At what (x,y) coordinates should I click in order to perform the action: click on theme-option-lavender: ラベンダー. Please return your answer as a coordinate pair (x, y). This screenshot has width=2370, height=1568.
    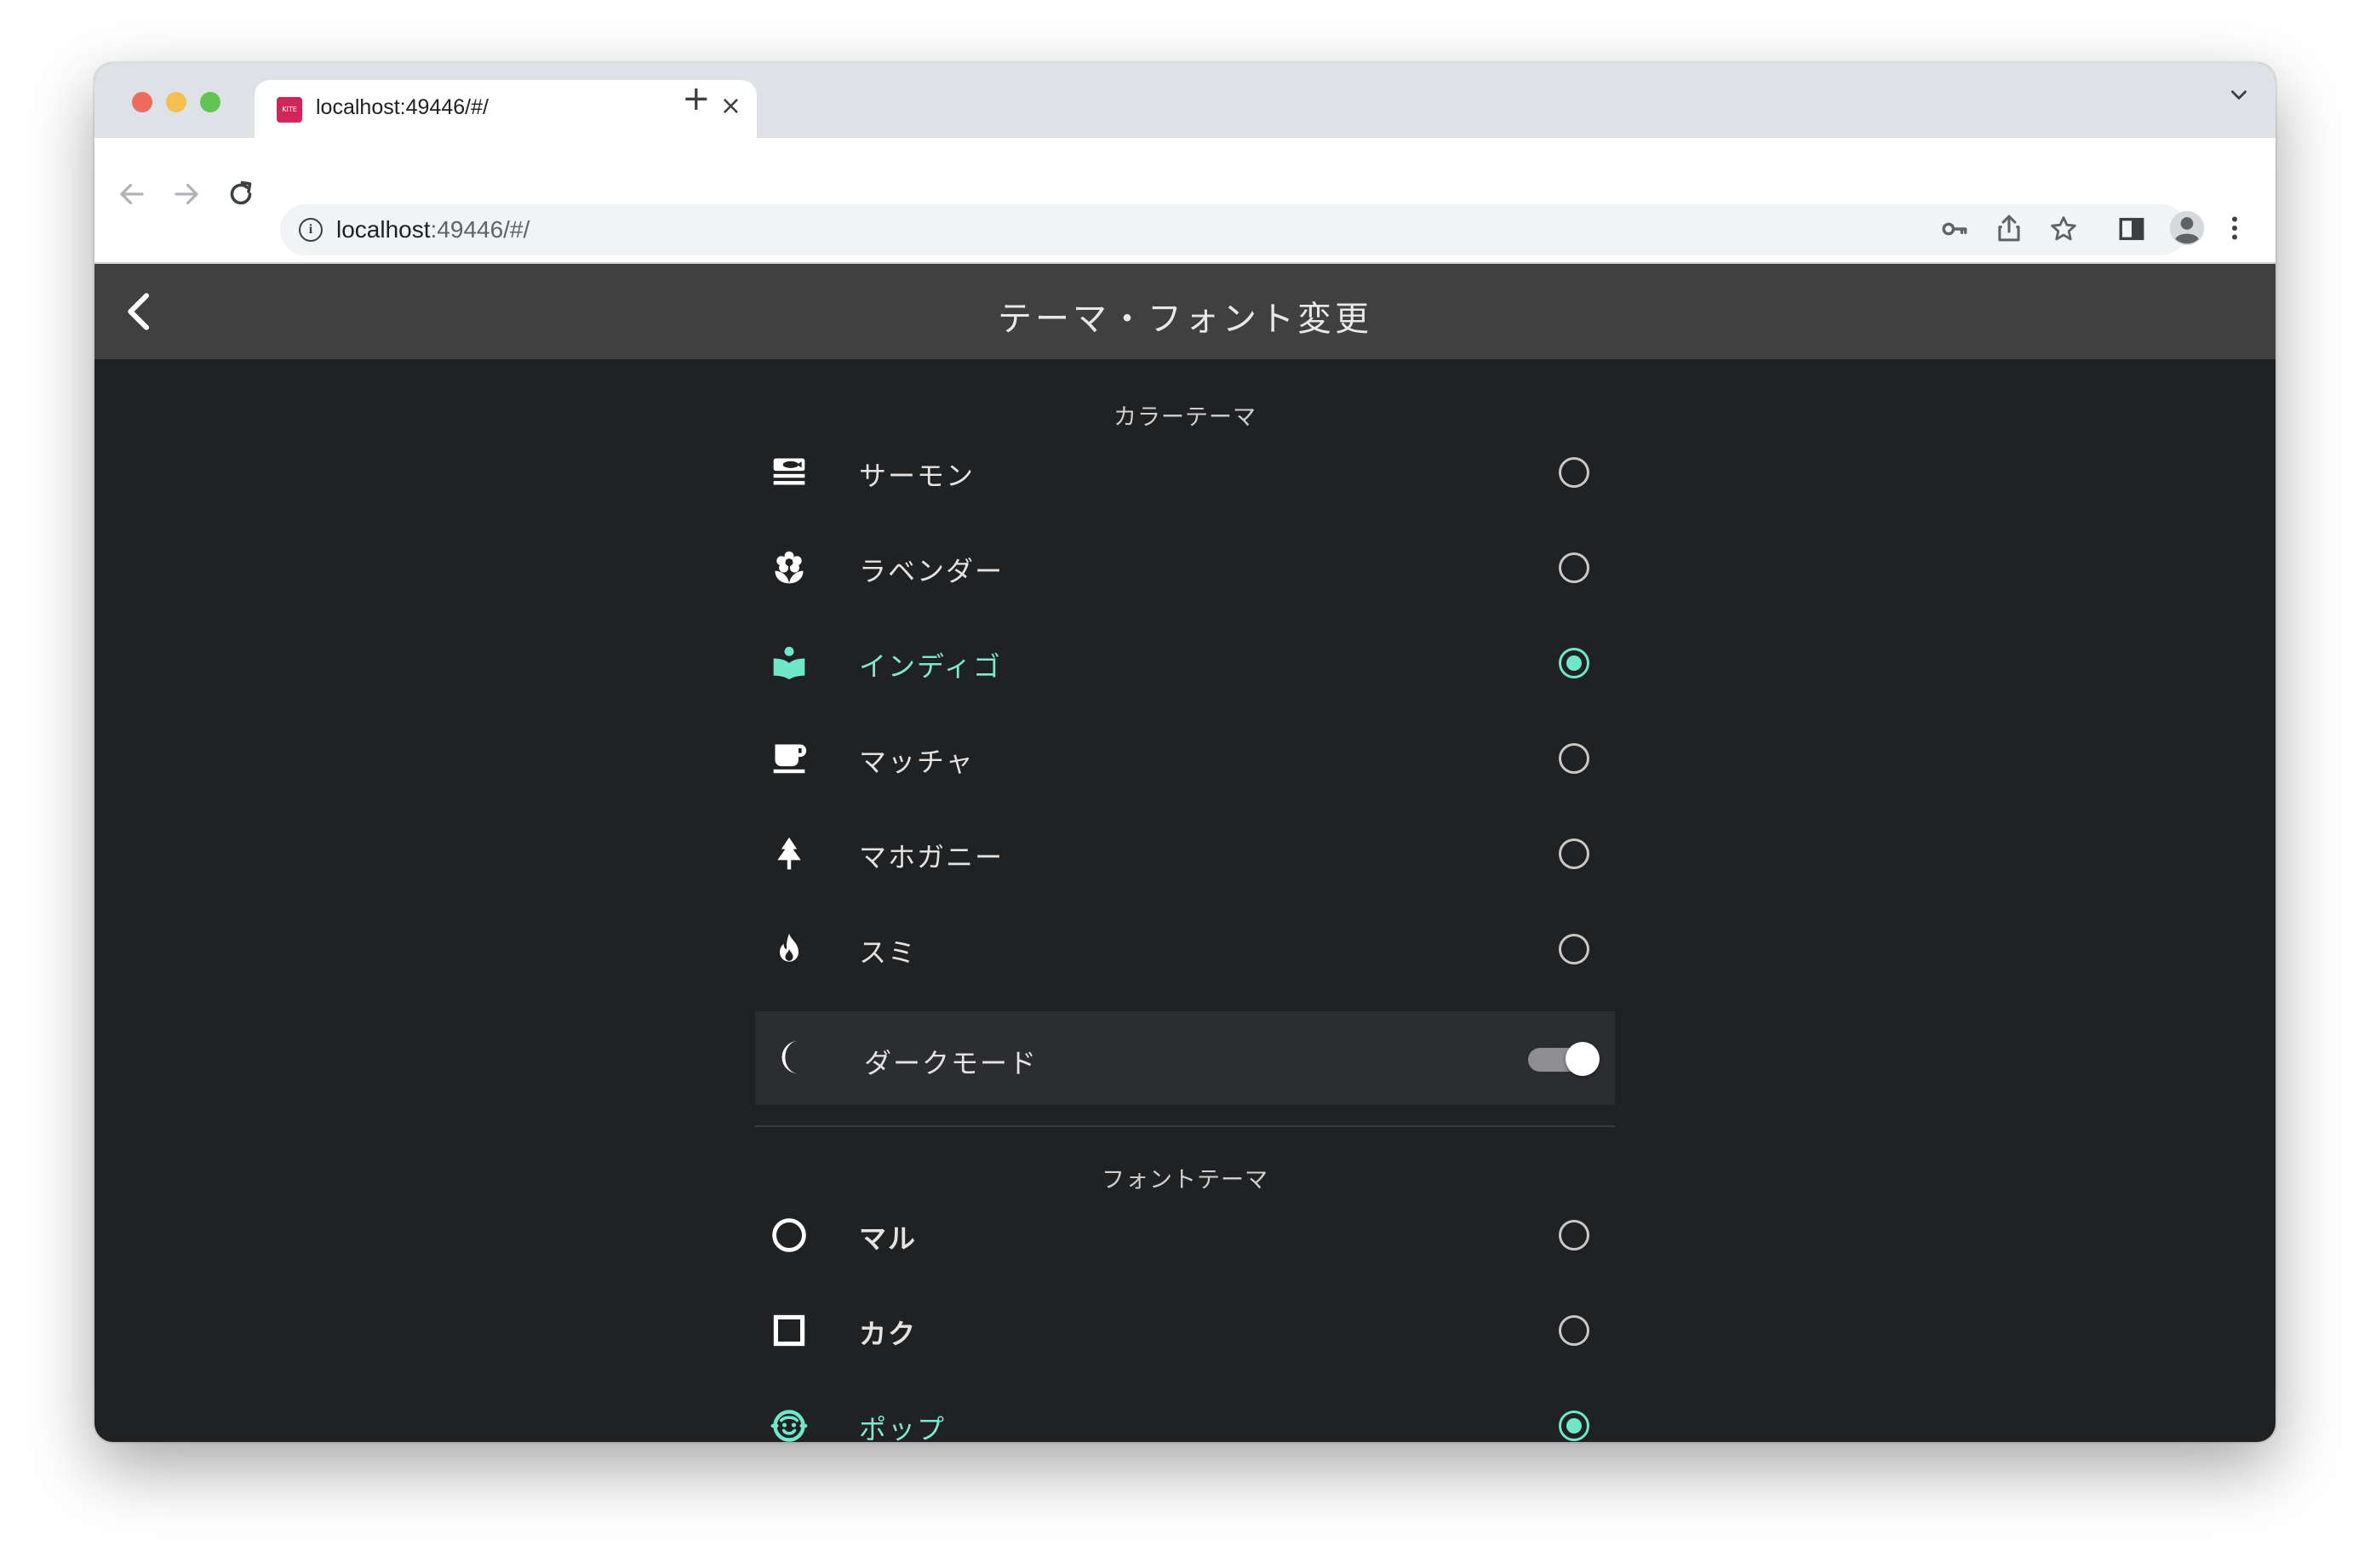
    Looking at the image, I should click on (1185, 568).